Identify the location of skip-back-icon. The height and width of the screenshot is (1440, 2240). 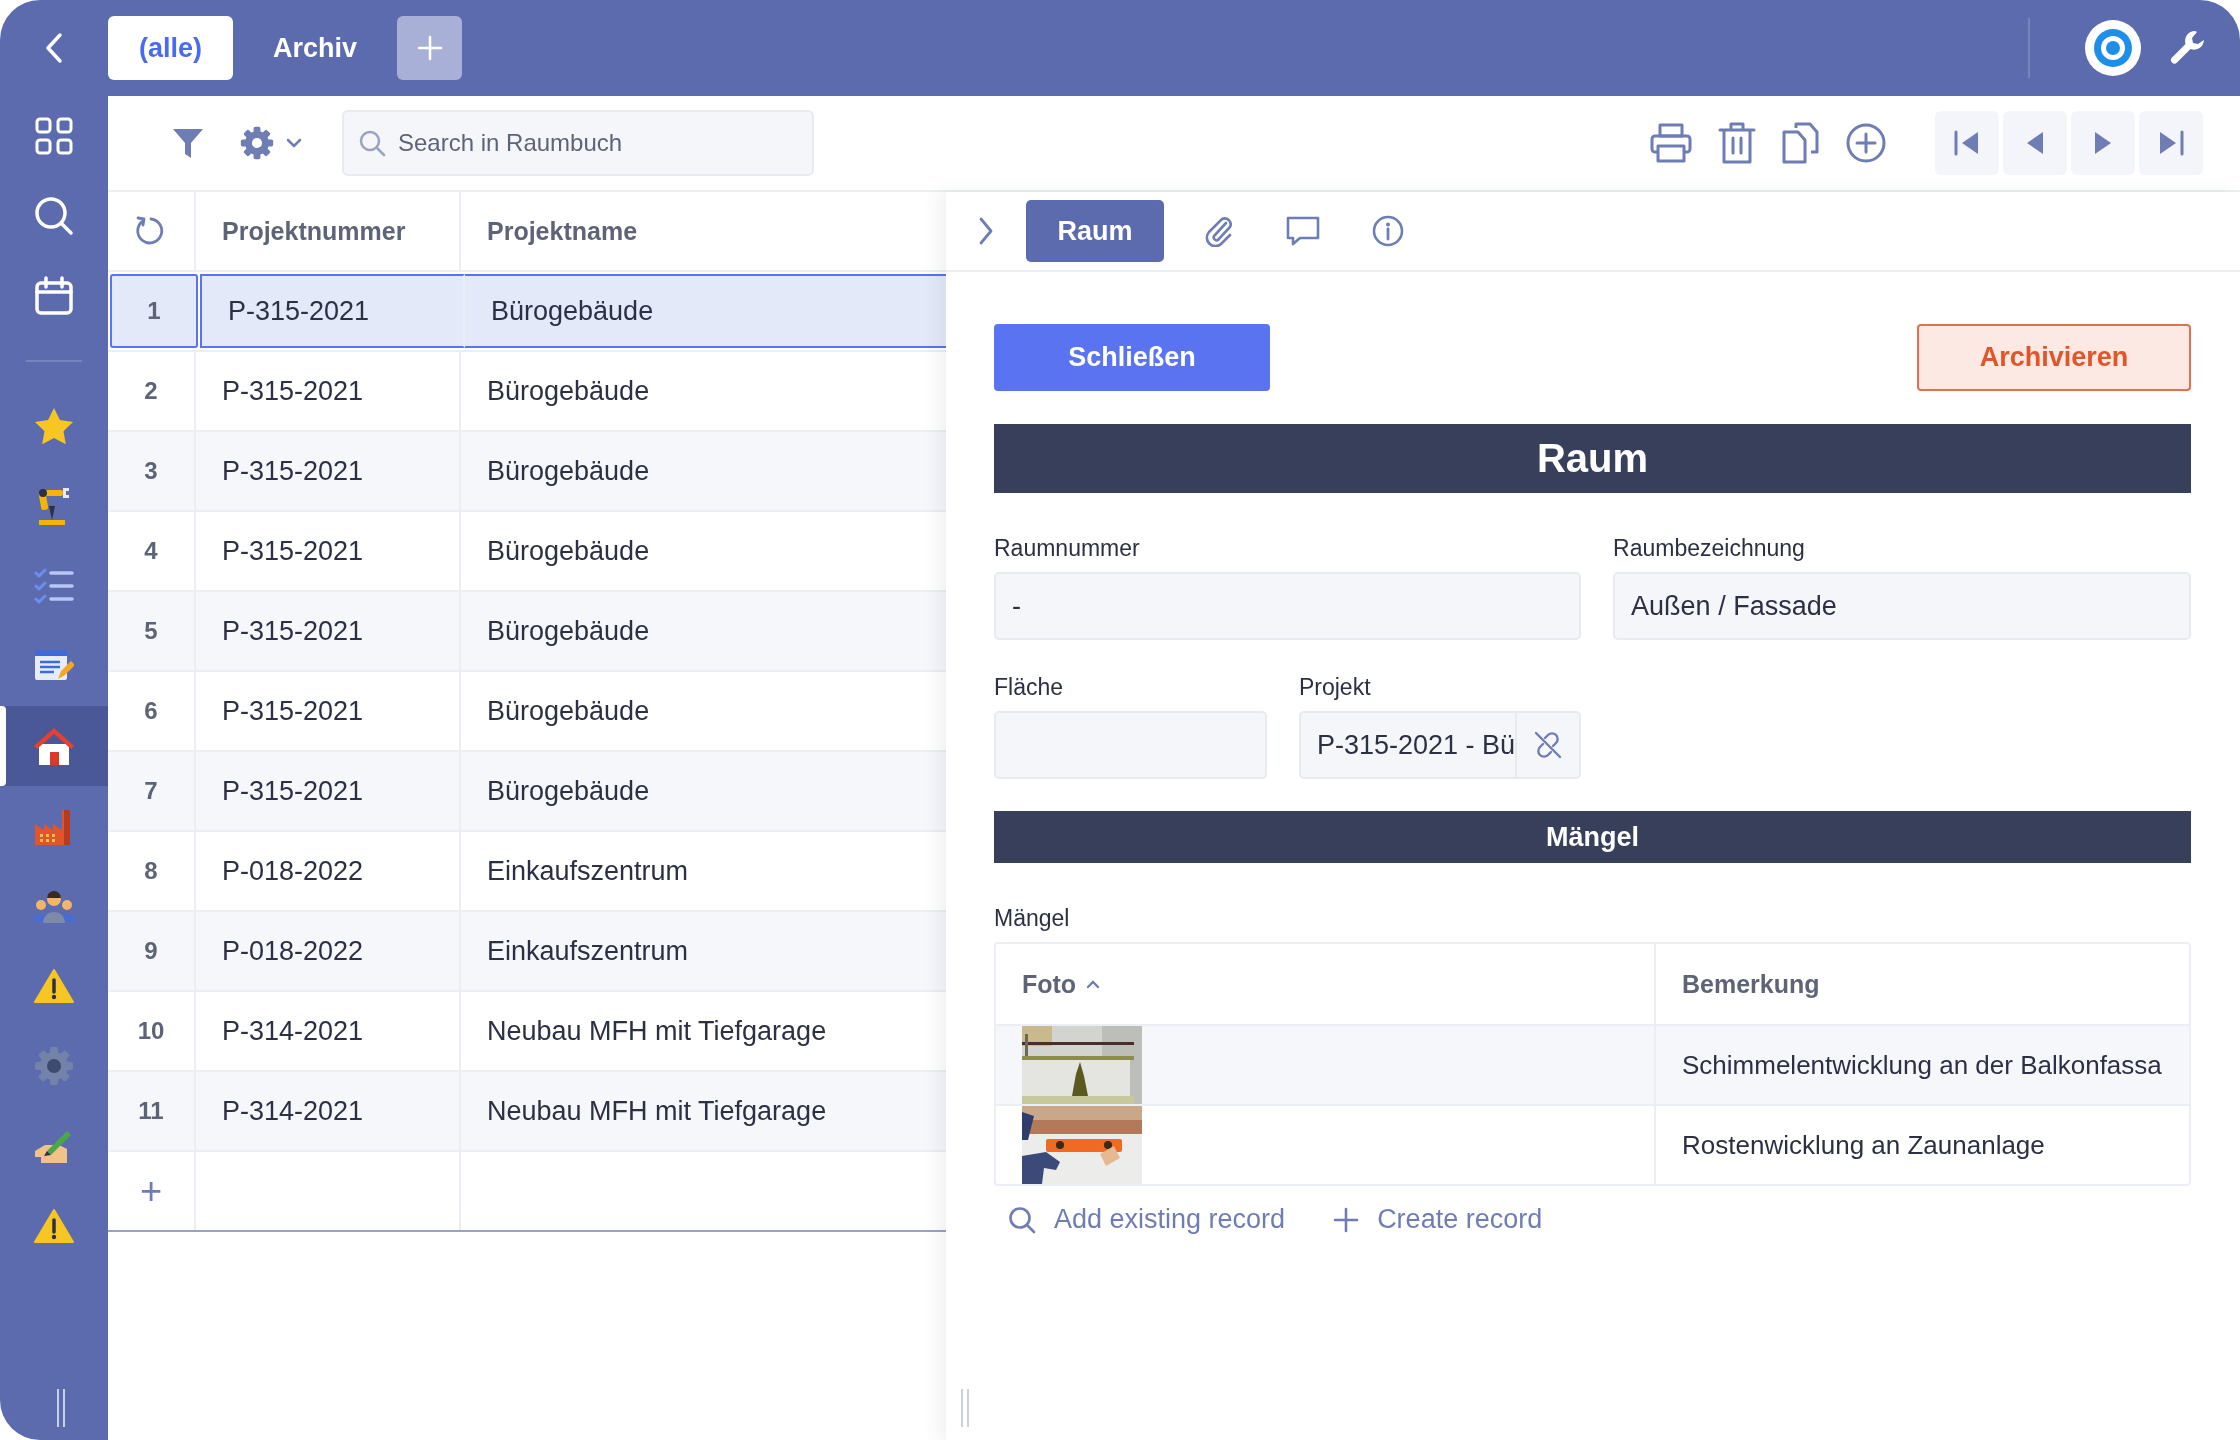
(1967, 143).